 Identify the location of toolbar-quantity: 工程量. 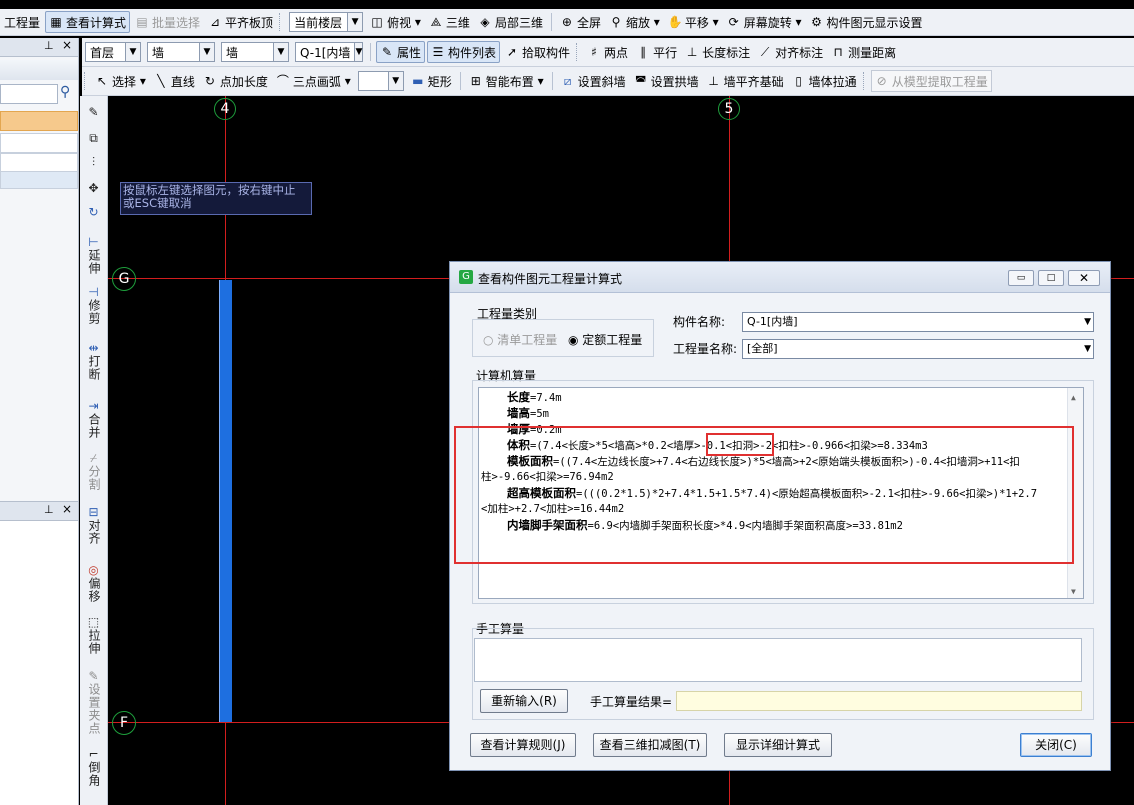
(22, 22).